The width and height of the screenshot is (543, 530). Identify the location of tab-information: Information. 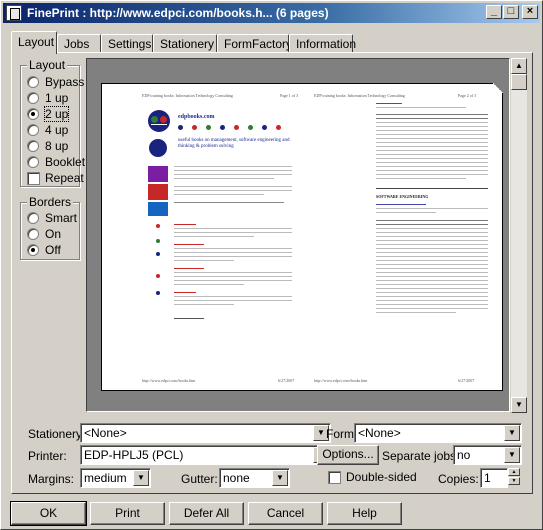
(323, 43).